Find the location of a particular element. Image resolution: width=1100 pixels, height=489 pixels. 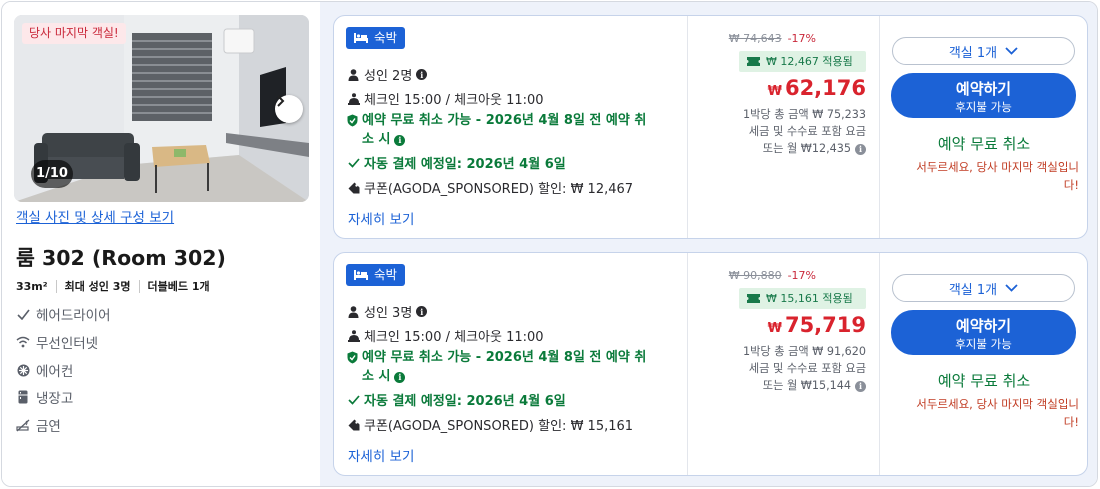

amenity-label: 금연 is located at coordinates (48, 427).